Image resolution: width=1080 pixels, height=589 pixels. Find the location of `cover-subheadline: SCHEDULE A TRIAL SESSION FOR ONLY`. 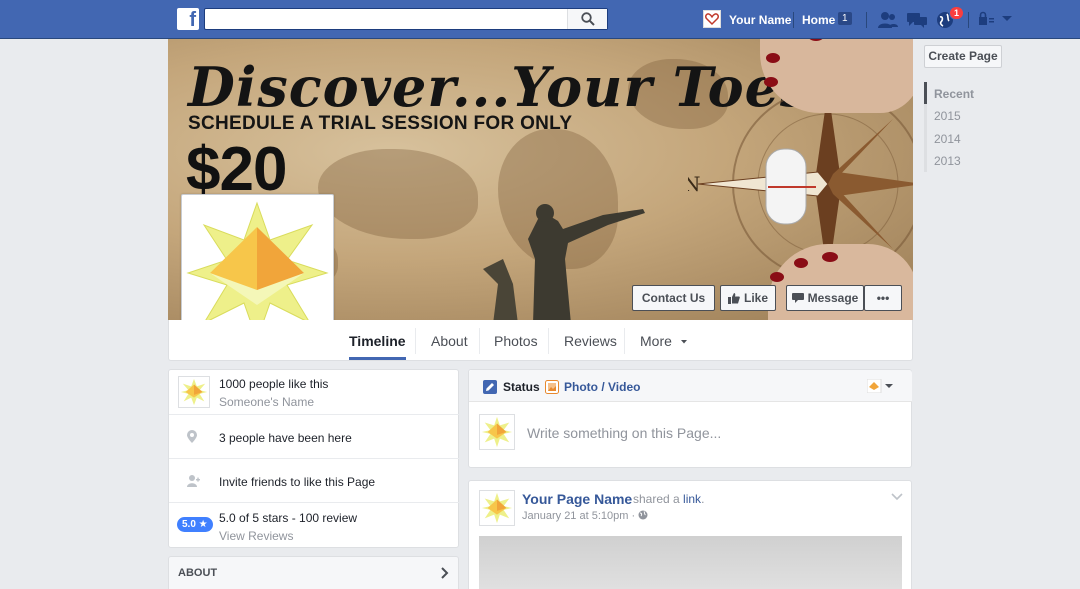

cover-subheadline: SCHEDULE A TRIAL SESSION FOR ONLY is located at coordinates (380, 123).